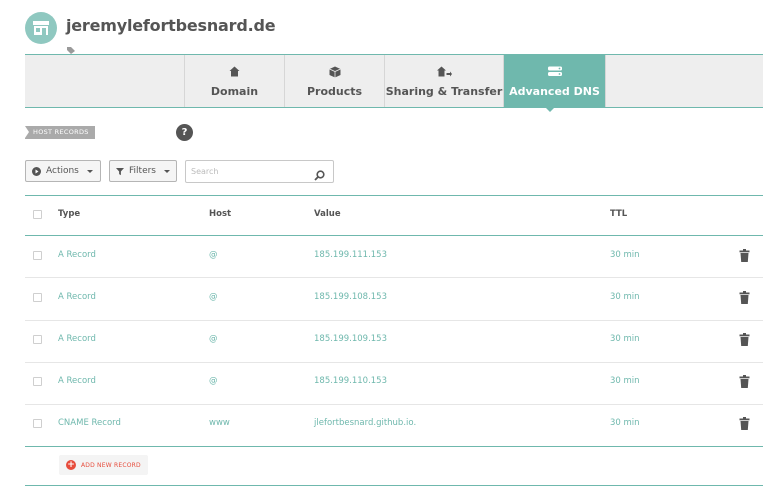 This screenshot has height=494, width=779. What do you see at coordinates (554, 91) in the screenshot?
I see `tab-label: Advanced DNS` at bounding box center [554, 91].